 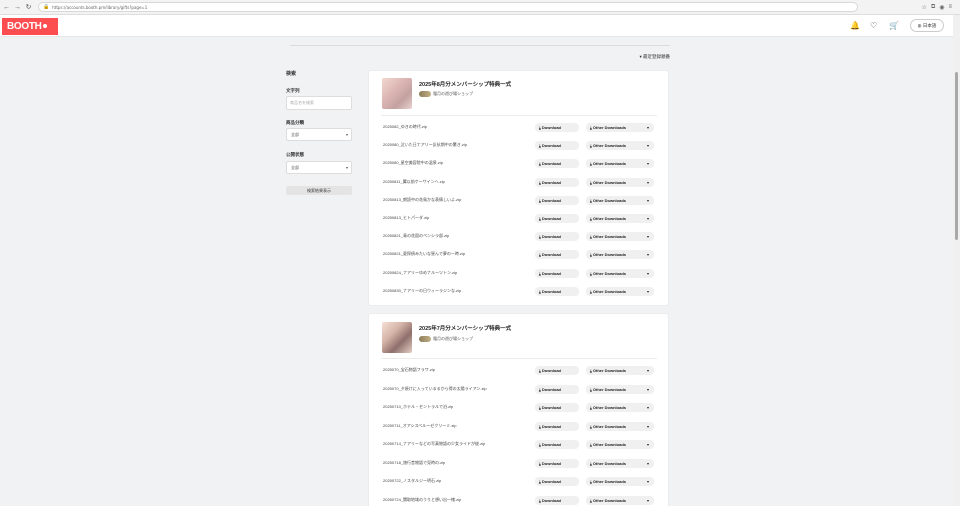 What do you see at coordinates (873, 25) in the screenshot?
I see `heart-icon: ♡` at bounding box center [873, 25].